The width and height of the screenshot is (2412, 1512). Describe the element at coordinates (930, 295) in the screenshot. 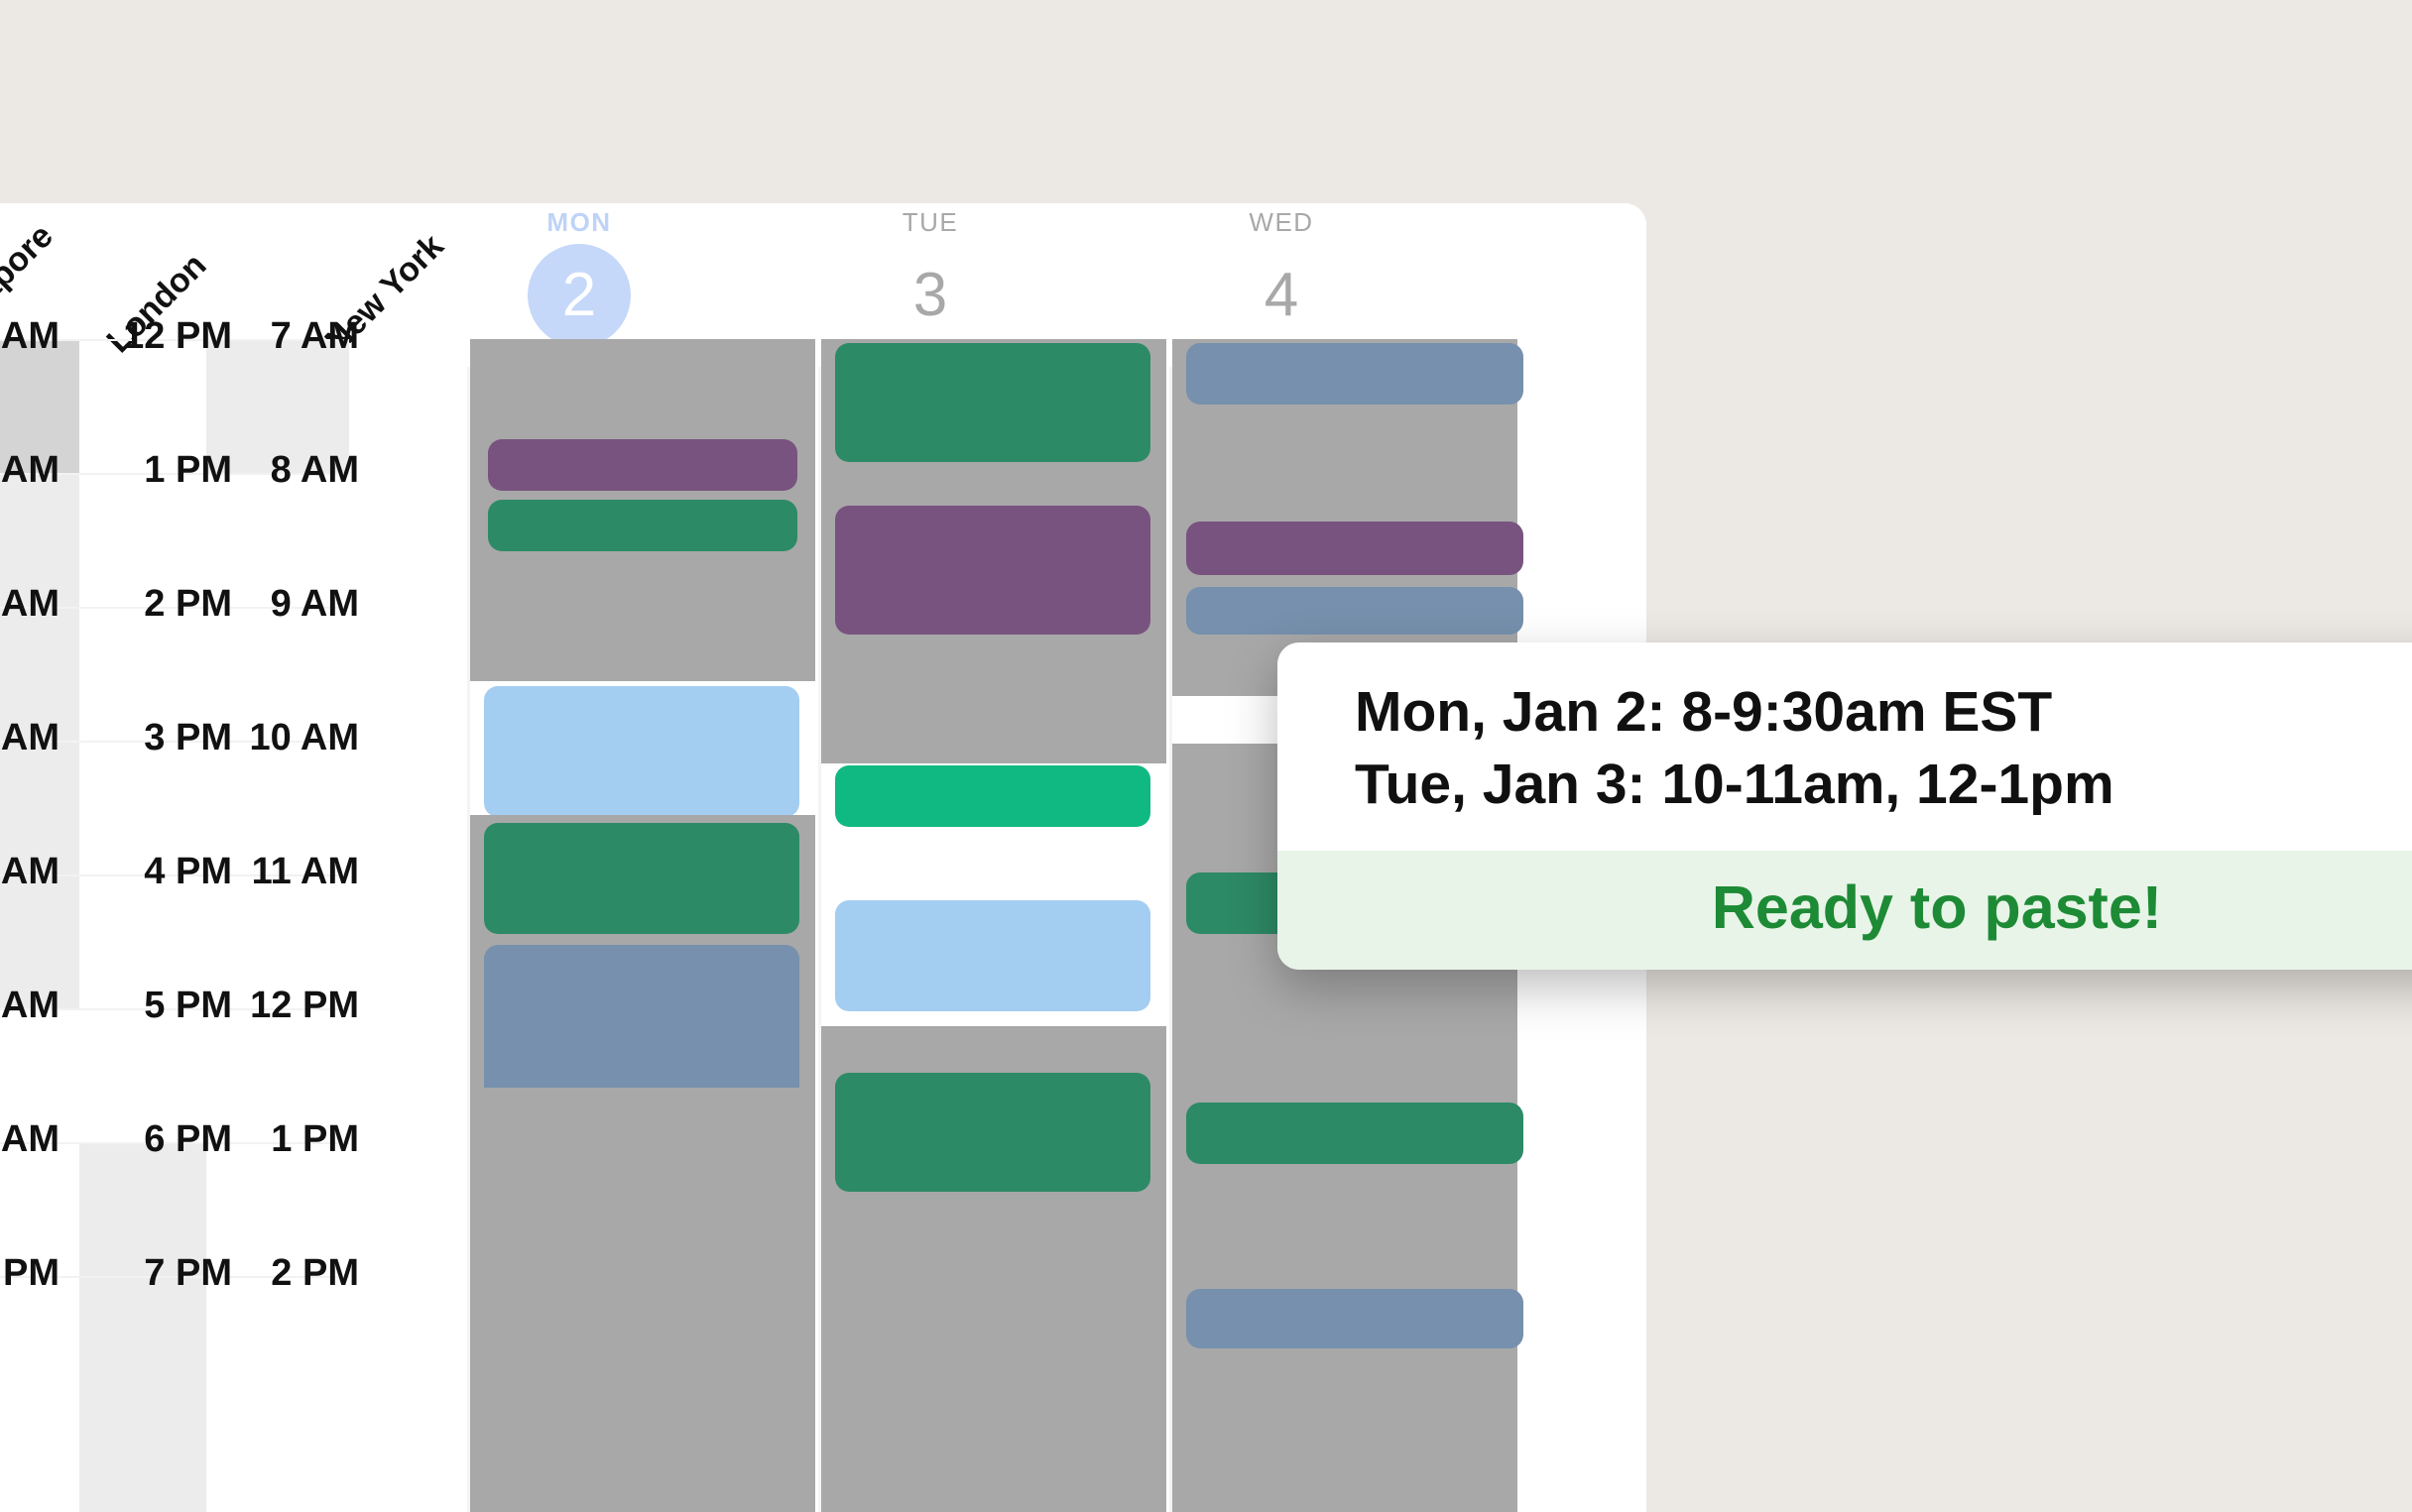

I see `day-header-tue-number: 3` at that location.